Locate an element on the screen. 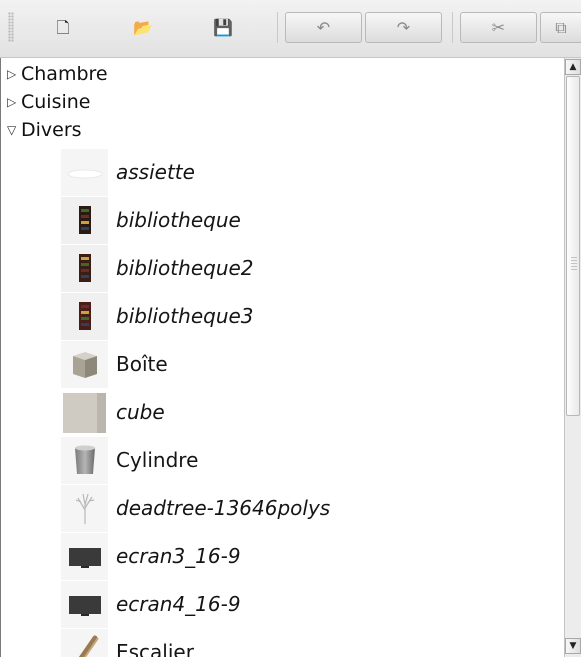 The width and height of the screenshot is (581, 657). list-item: bibliotheque2 is located at coordinates (157, 268).